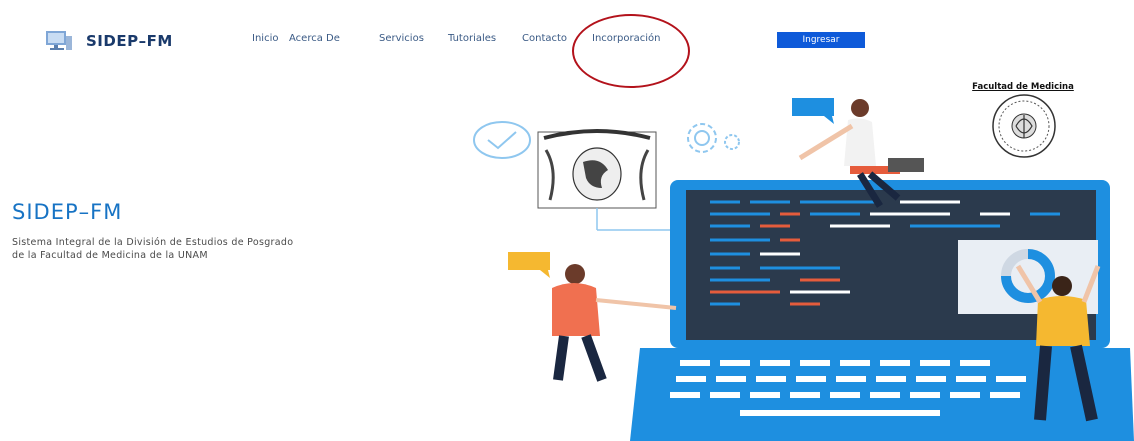 Image resolution: width=1134 pixels, height=441 pixels. What do you see at coordinates (821, 40) in the screenshot?
I see `login-button: Ingresar` at bounding box center [821, 40].